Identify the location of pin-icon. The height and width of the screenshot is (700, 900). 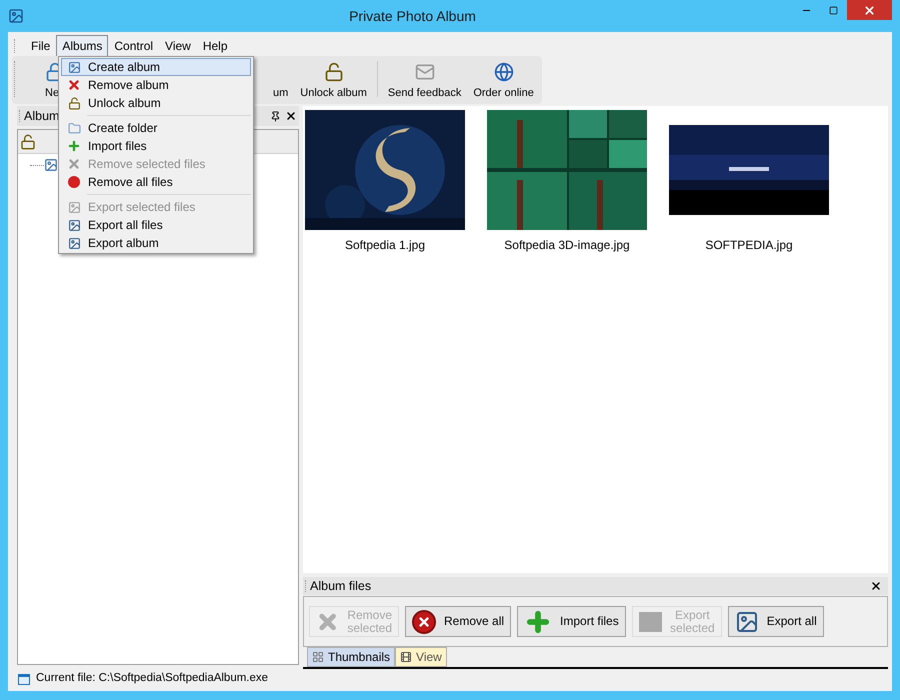
(275, 116).